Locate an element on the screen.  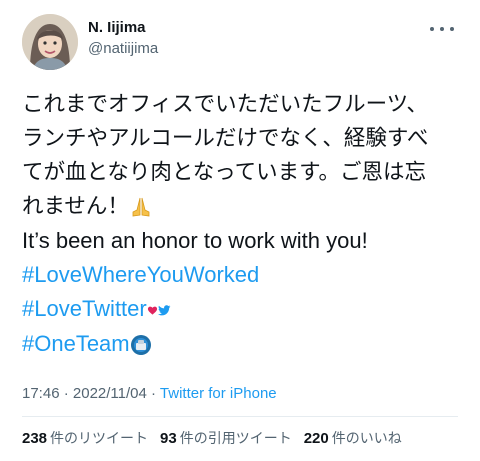
quotes-count: 93 is located at coordinates (168, 438).